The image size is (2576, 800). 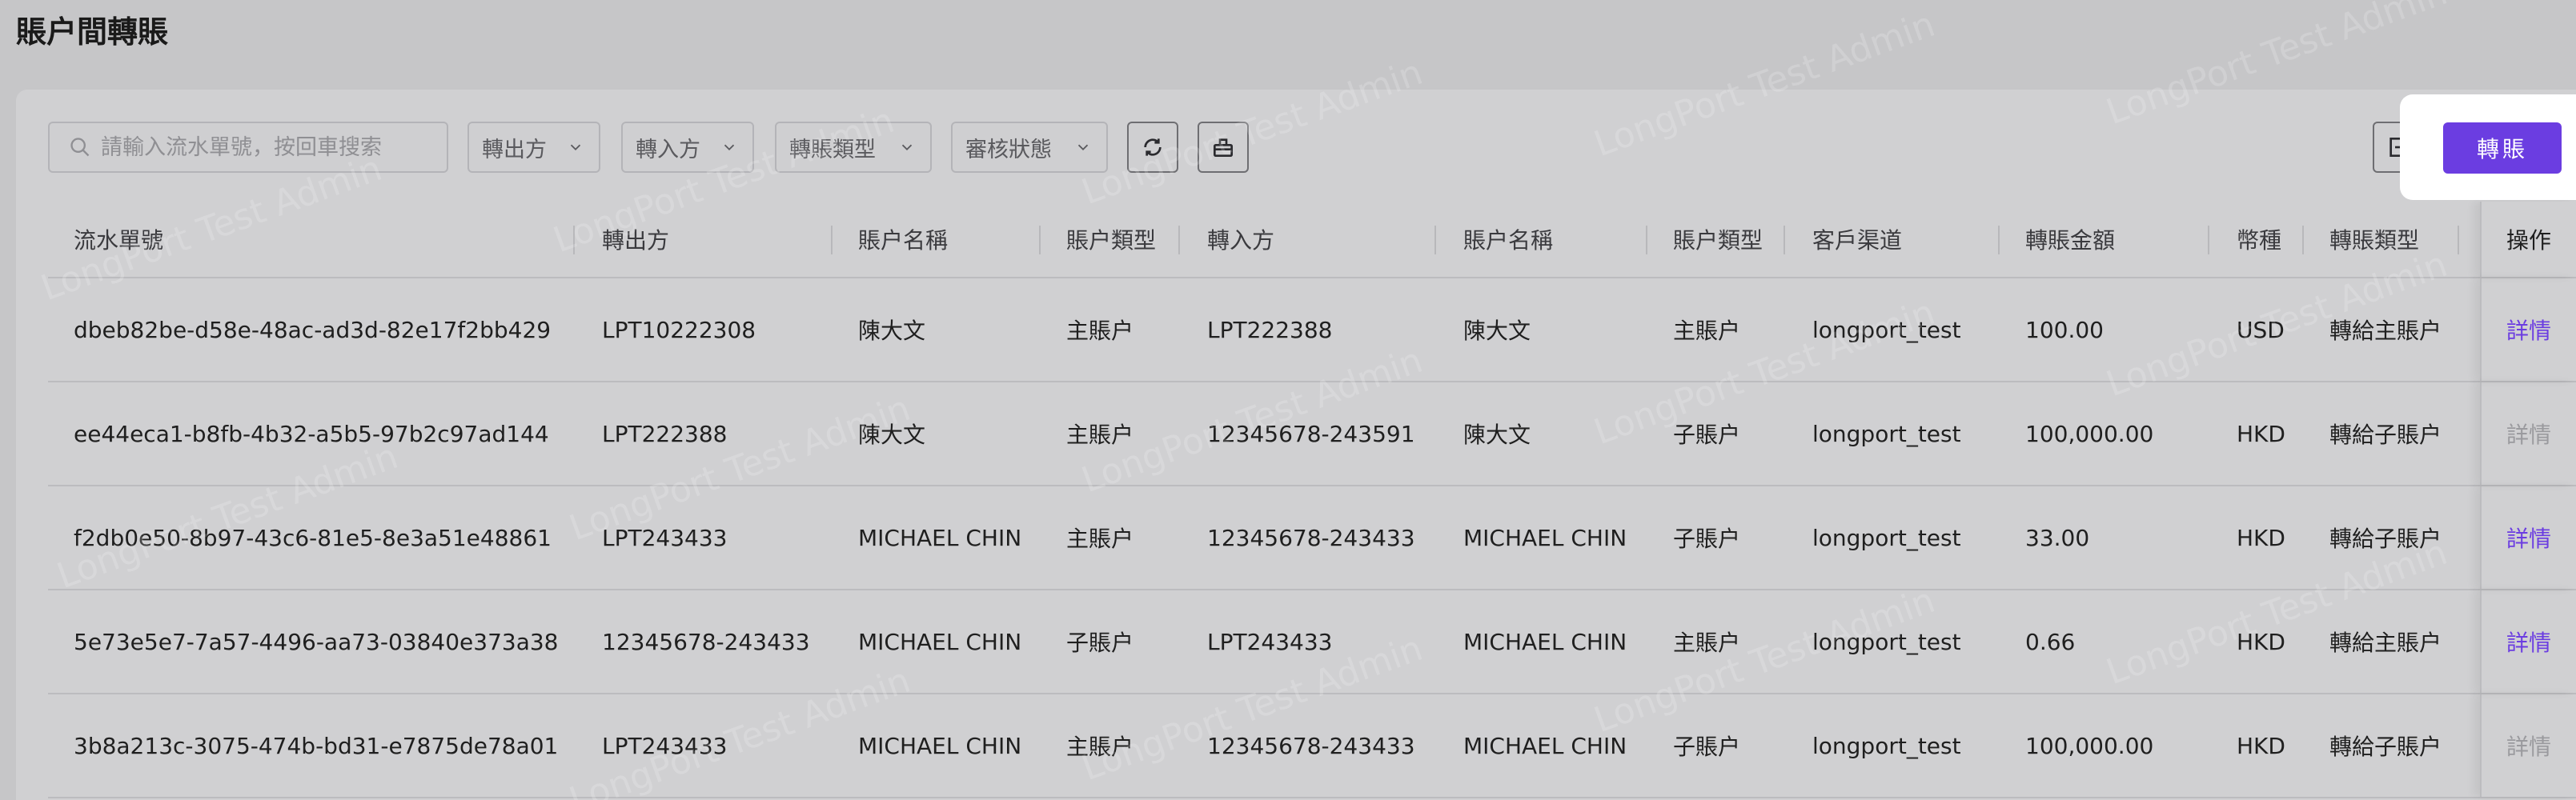 I want to click on serial-number-cell: 5e73e5e7-7a57-4496-aa73-03840e373a38, so click(x=317, y=641).